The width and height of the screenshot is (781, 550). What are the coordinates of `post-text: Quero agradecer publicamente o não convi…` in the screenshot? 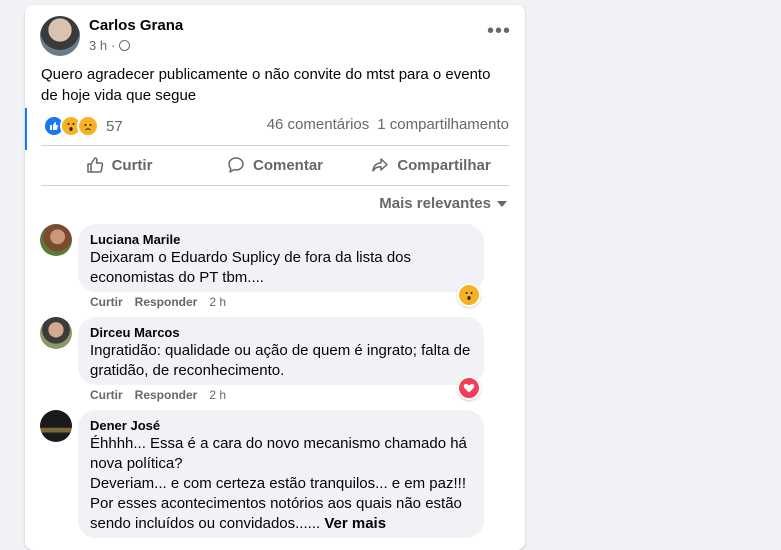 It's located at (266, 85).